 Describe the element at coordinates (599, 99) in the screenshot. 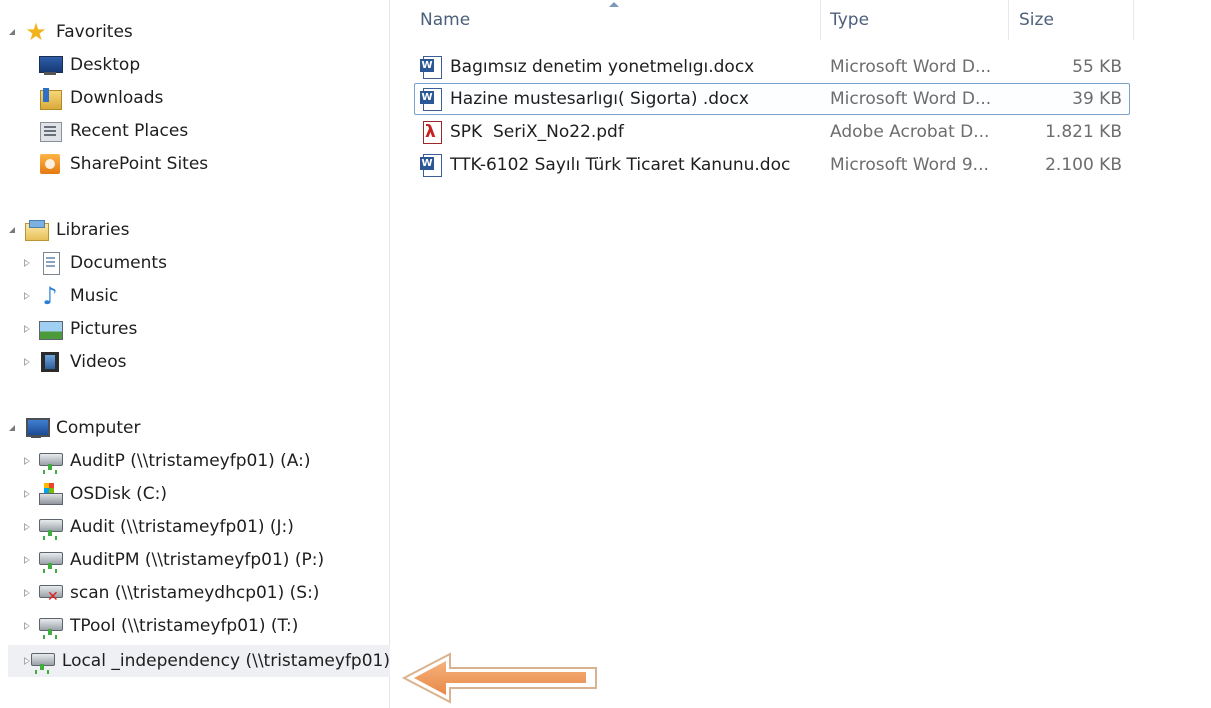

I see `file-name: Hazine mustesarlıgı( Sigorta) .docx` at that location.